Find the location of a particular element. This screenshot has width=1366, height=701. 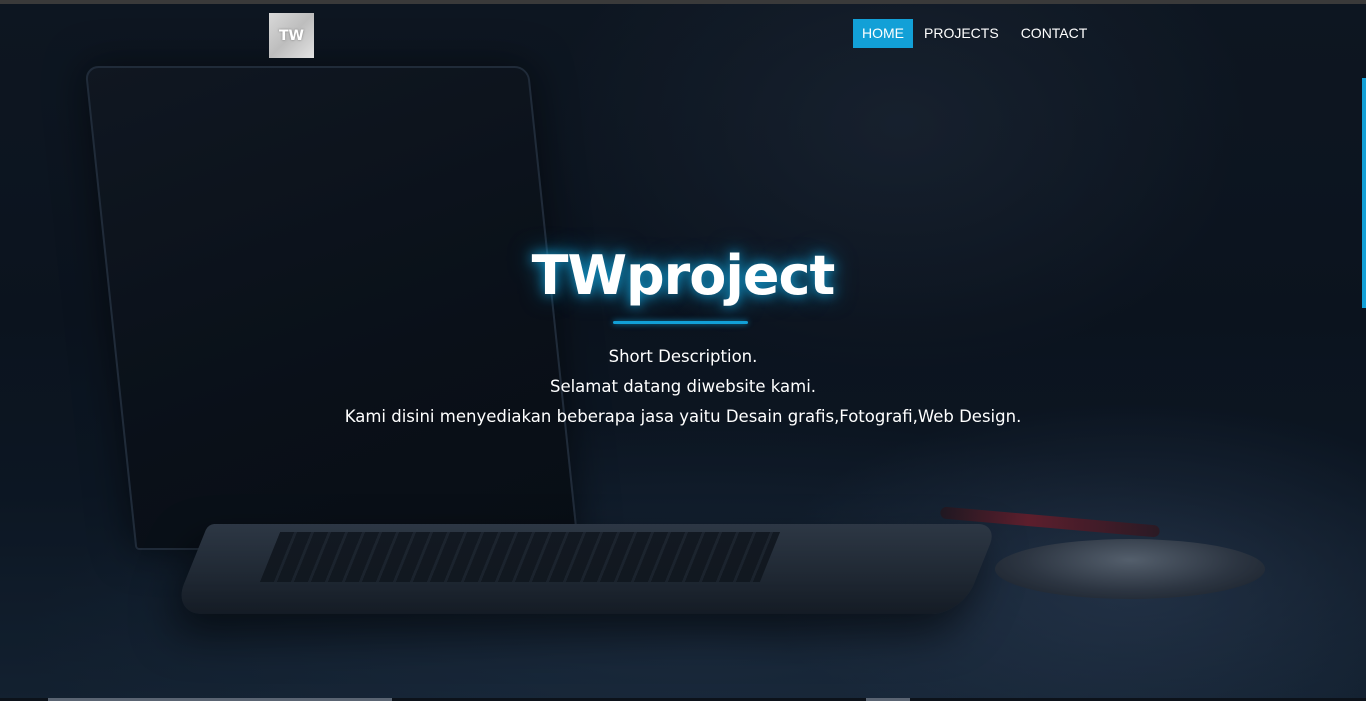

hero-description-line-1: Short Description. is located at coordinates (683, 356).